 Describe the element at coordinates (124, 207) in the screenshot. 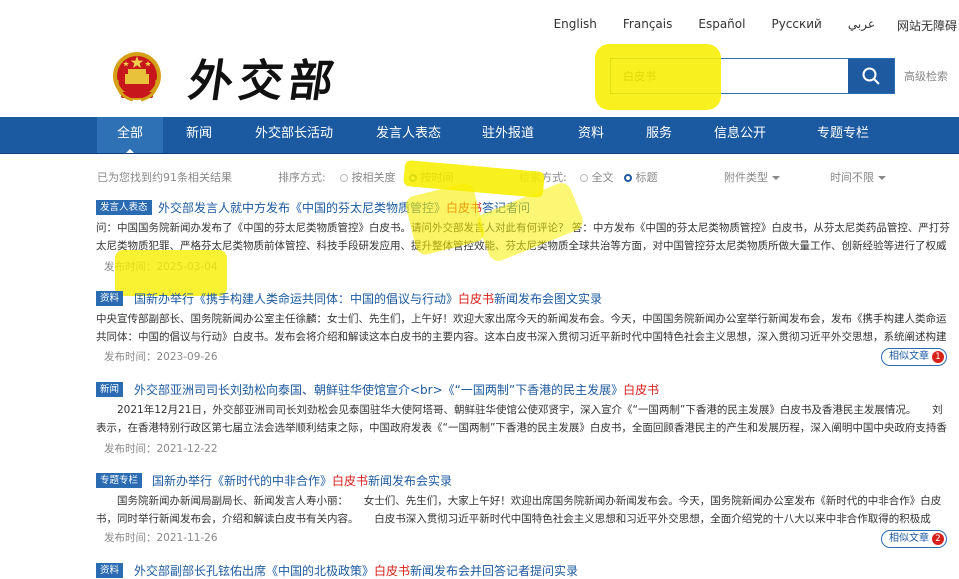

I see `category-badge: 发言人表态` at that location.